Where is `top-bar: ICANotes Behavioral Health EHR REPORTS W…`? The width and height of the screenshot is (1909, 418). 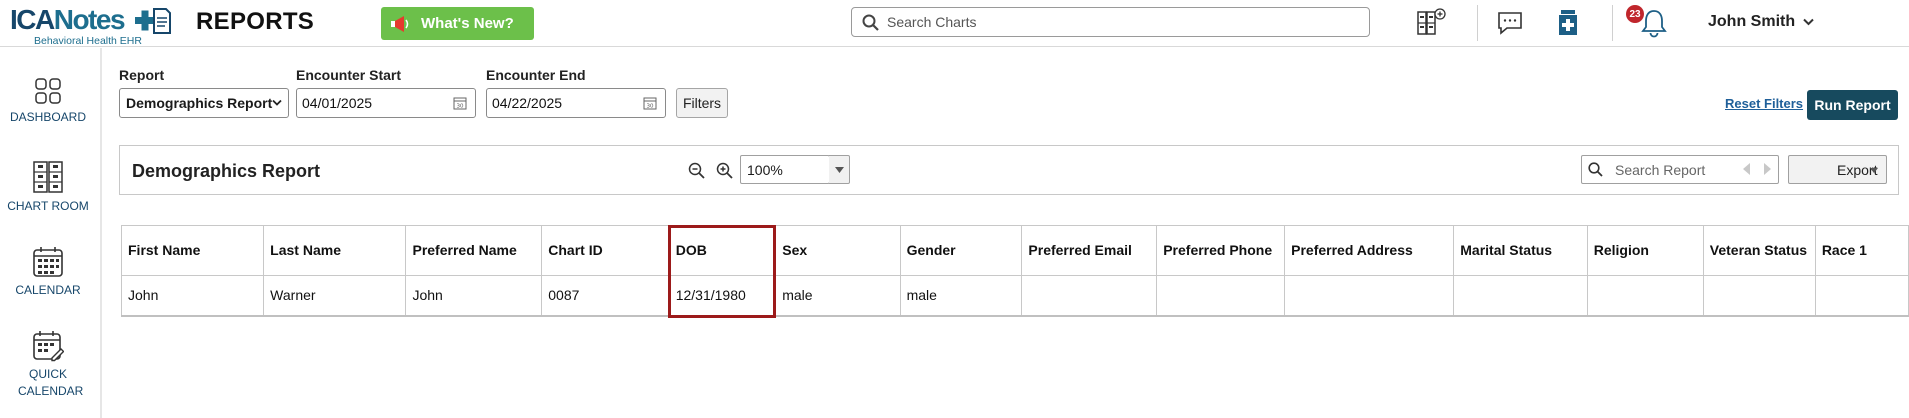
top-bar: ICANotes Behavioral Health EHR REPORTS W… is located at coordinates (954, 23).